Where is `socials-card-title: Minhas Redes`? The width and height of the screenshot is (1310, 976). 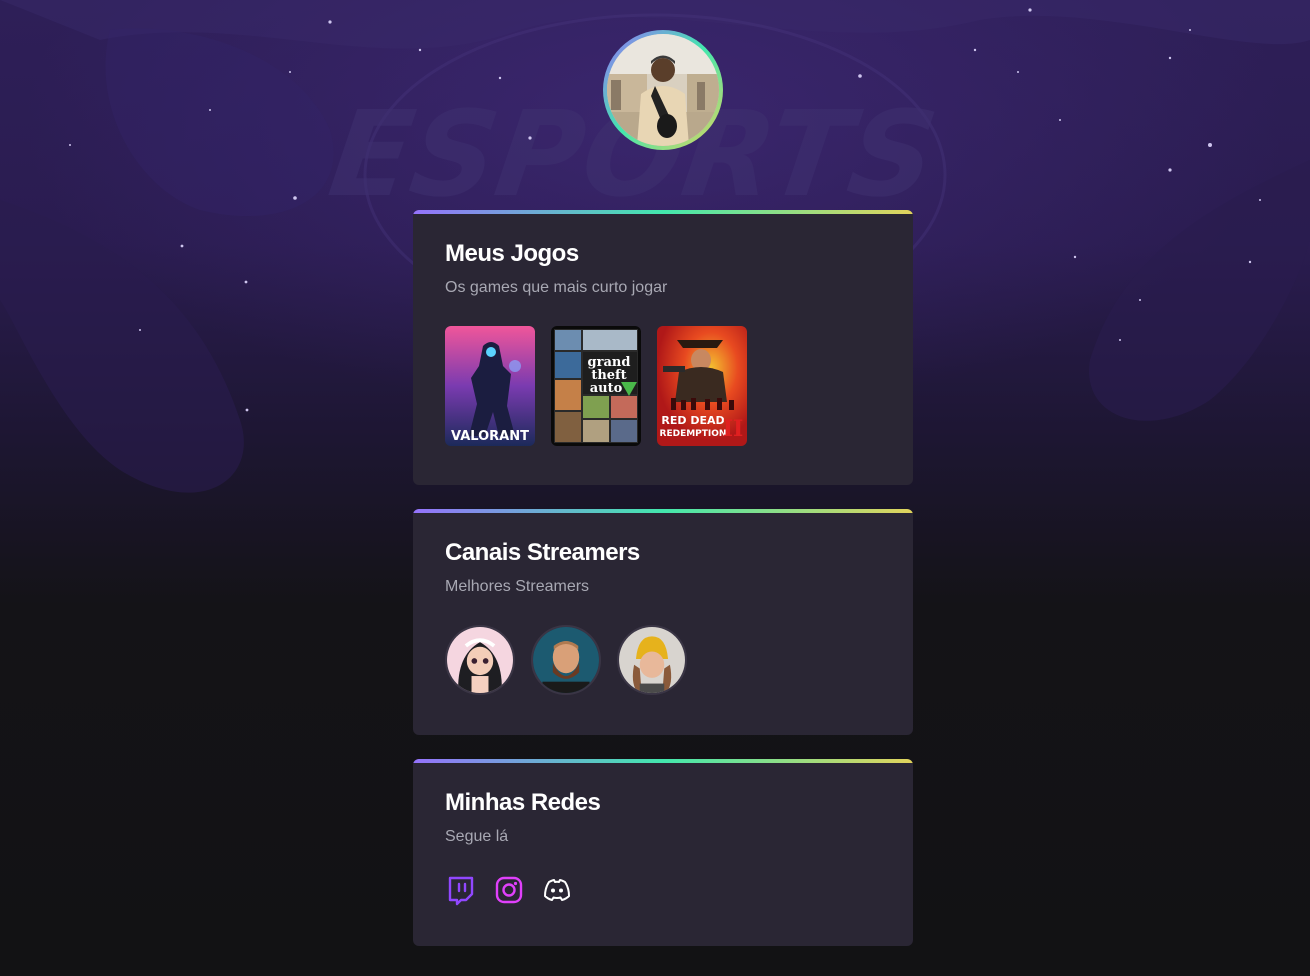
socials-card-title: Minhas Redes is located at coordinates (523, 802).